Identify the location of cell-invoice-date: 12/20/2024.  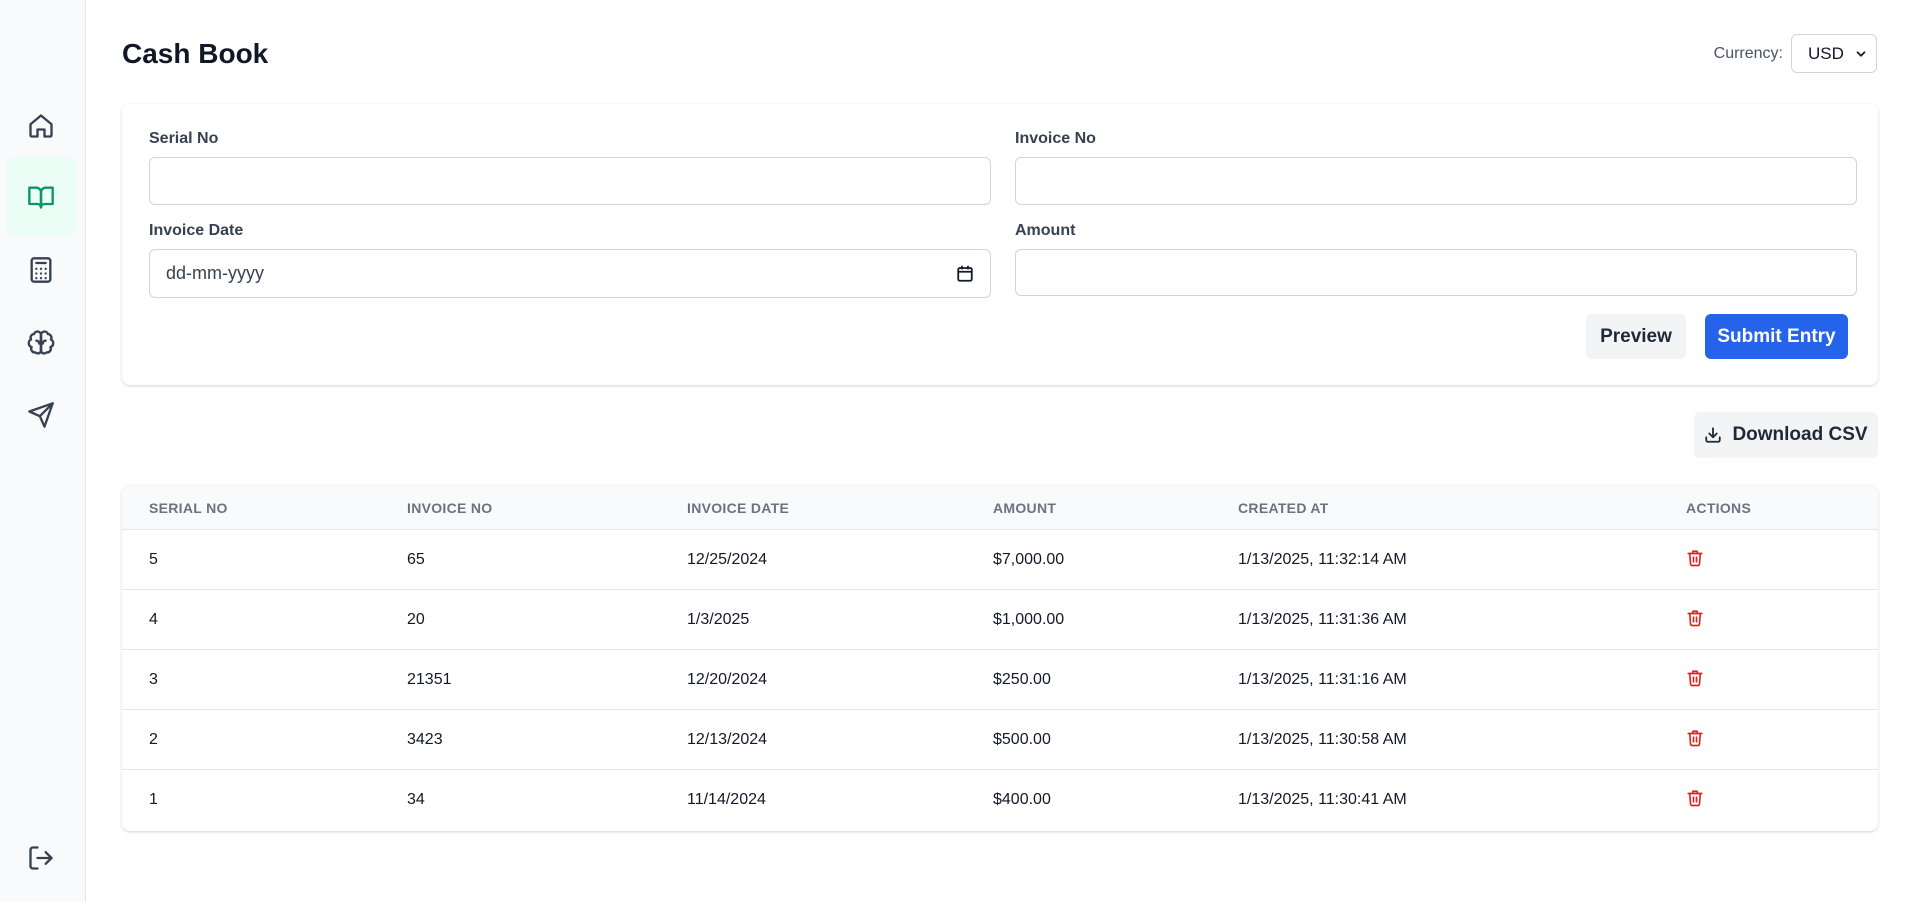
(727, 679).